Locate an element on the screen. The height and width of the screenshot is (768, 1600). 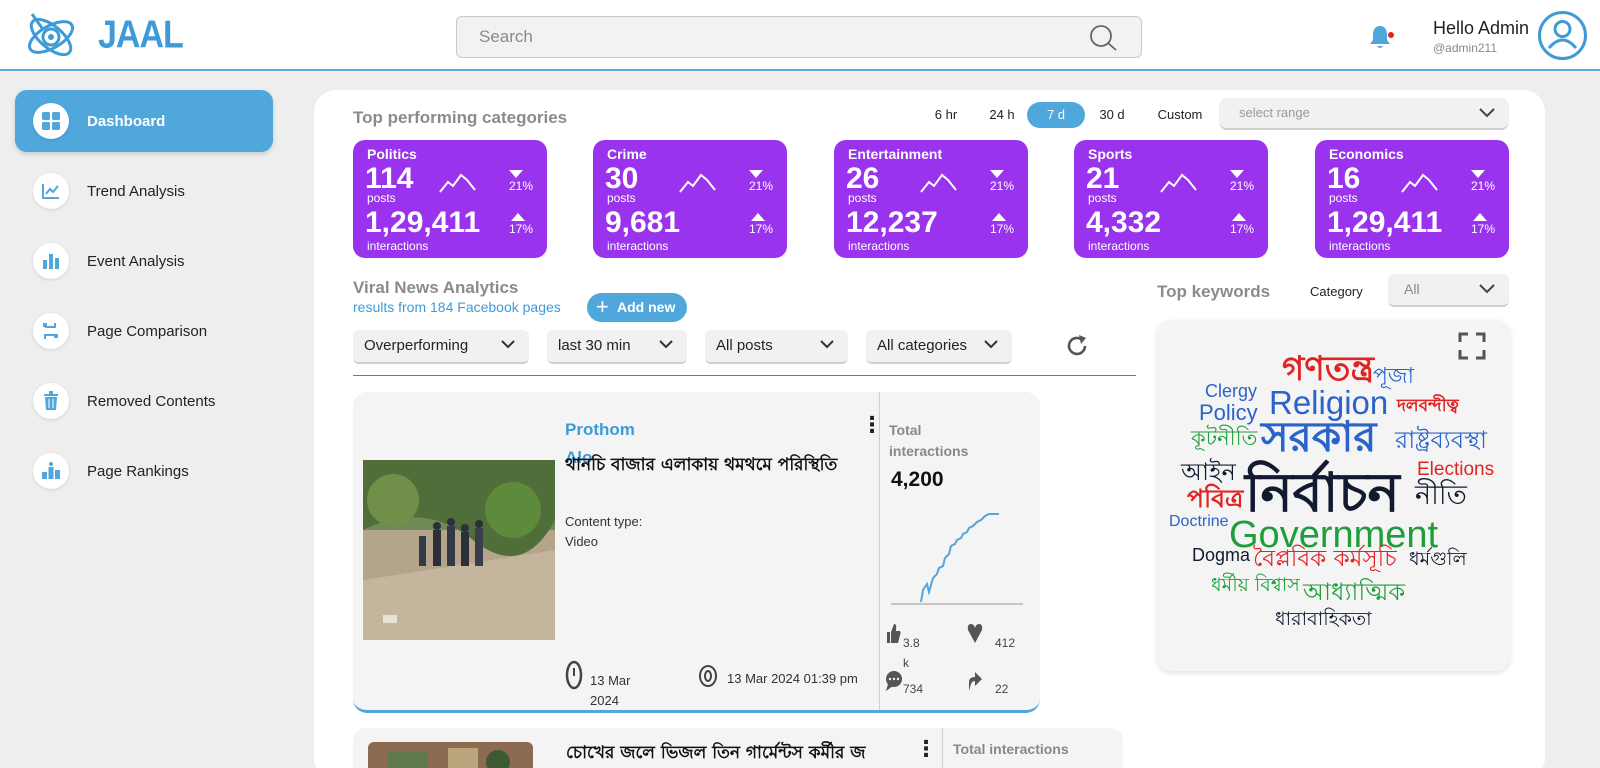
range-6hr: 6 hr is located at coordinates (946, 115).